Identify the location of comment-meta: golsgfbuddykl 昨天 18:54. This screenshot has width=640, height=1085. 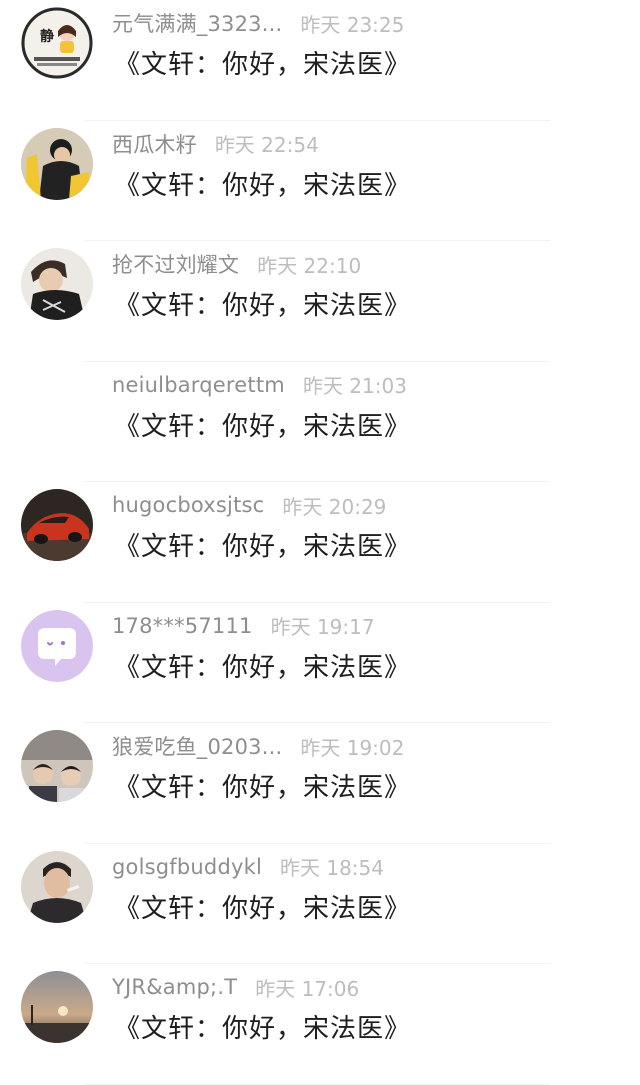
(248, 867).